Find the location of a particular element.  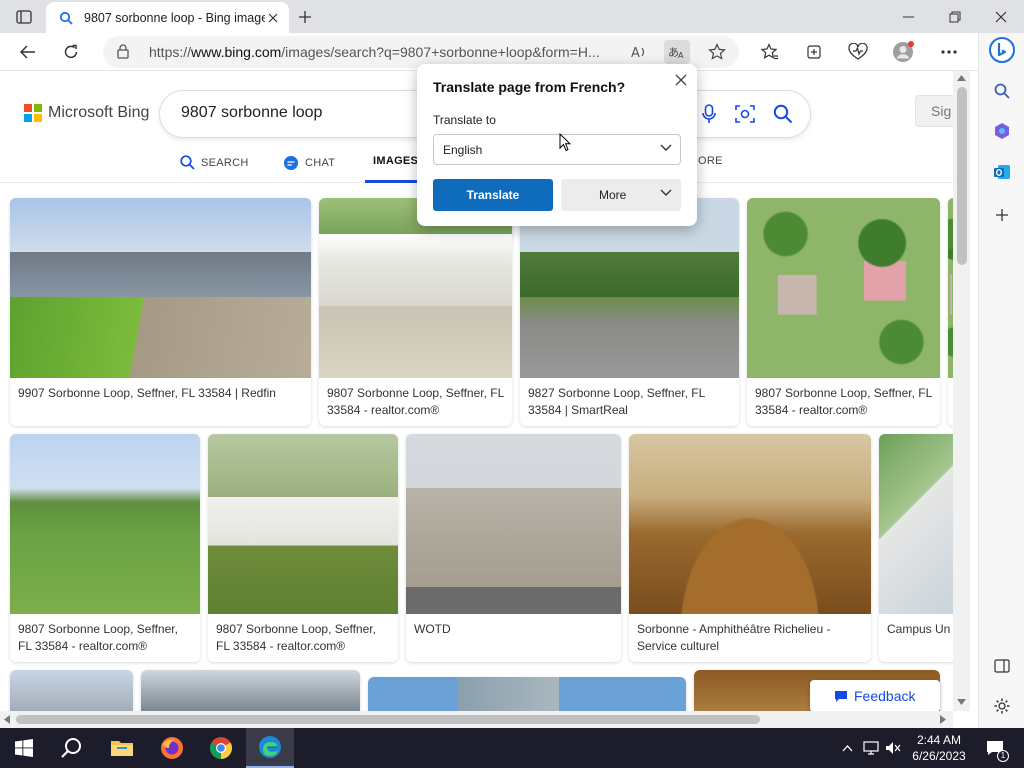

notification-center-button: 1 is located at coordinates (995, 748).